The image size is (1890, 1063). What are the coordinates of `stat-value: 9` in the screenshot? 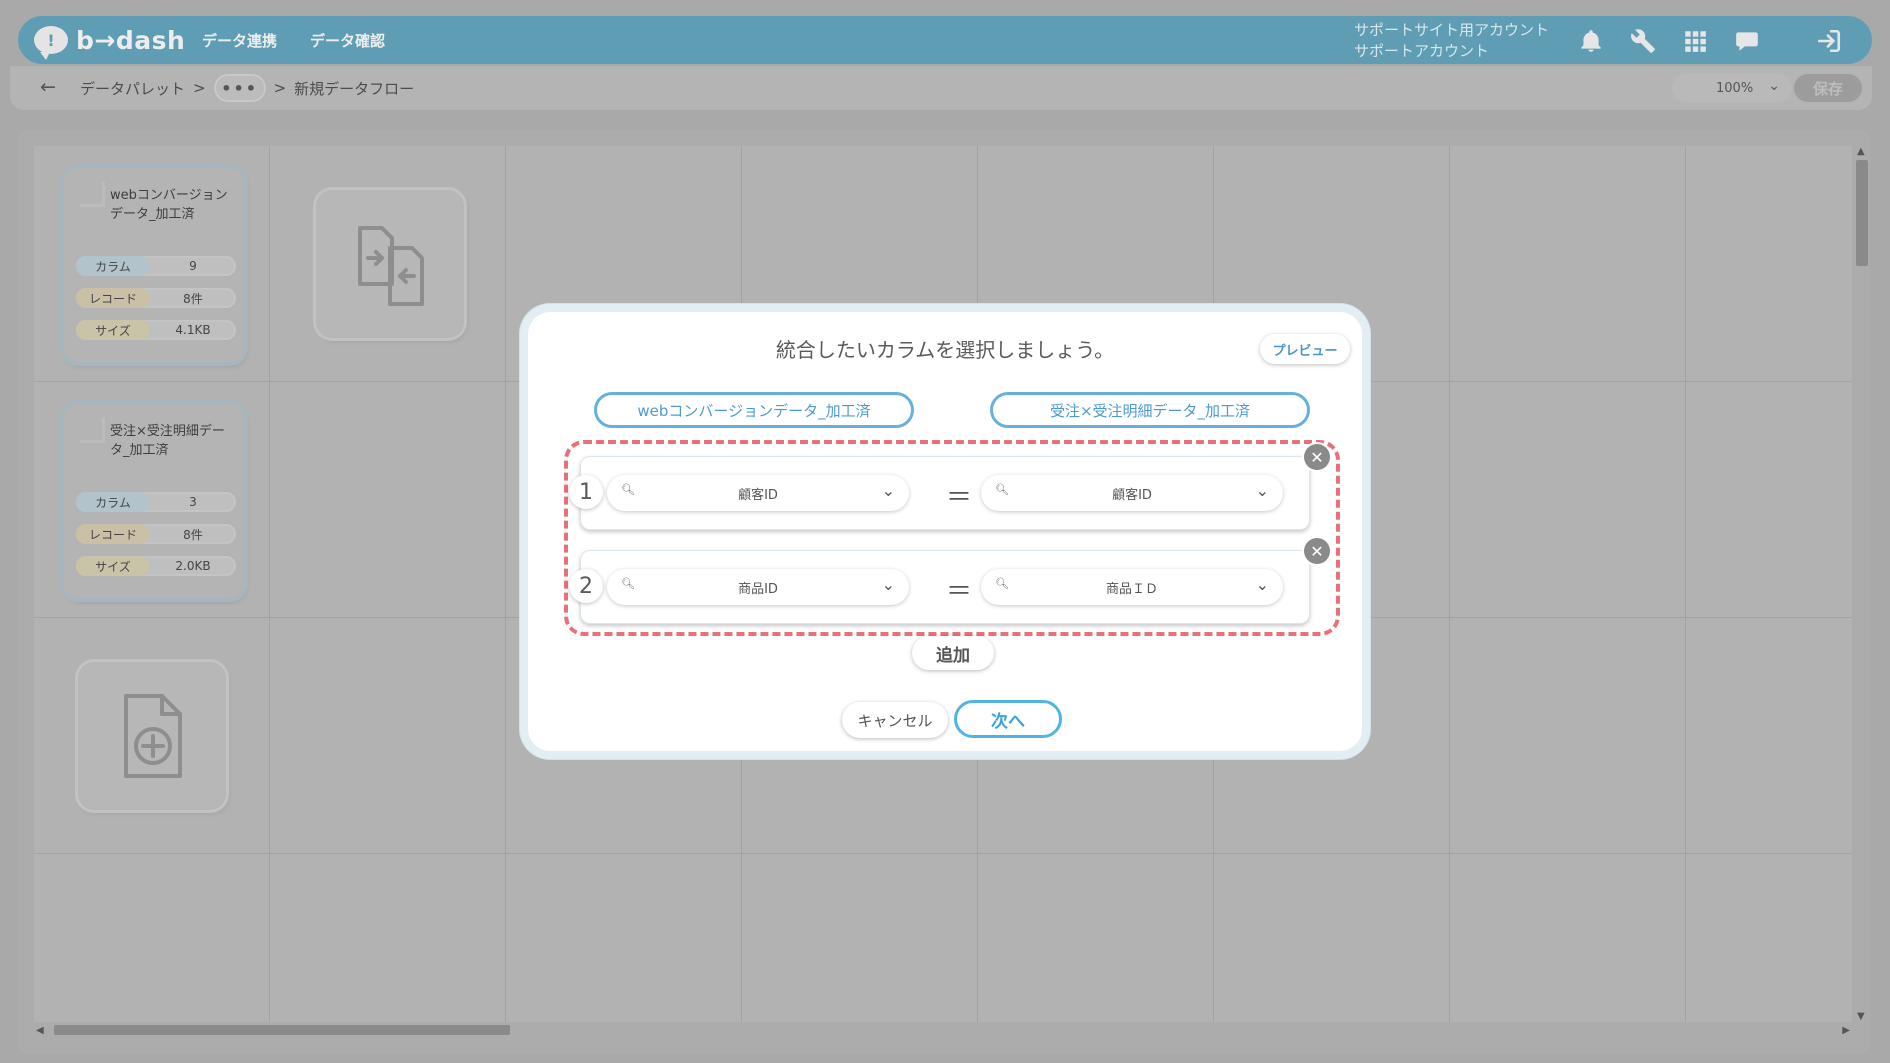 It's located at (193, 266).